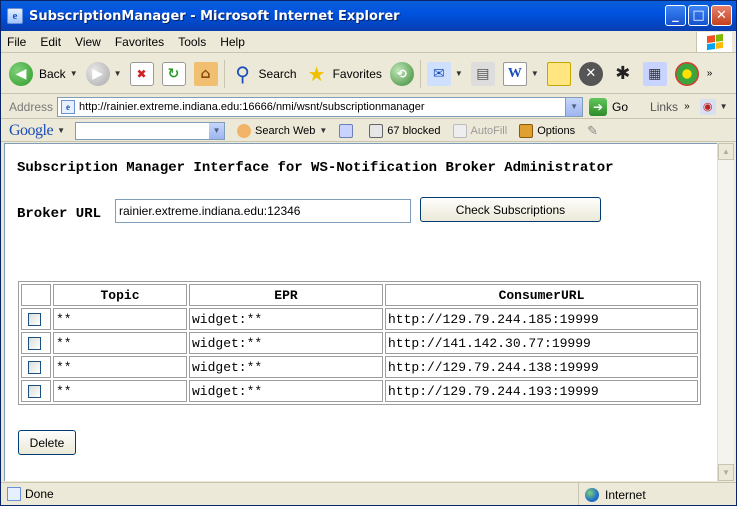 The height and width of the screenshot is (506, 737). I want to click on x-circle-icon: ✕, so click(590, 73).